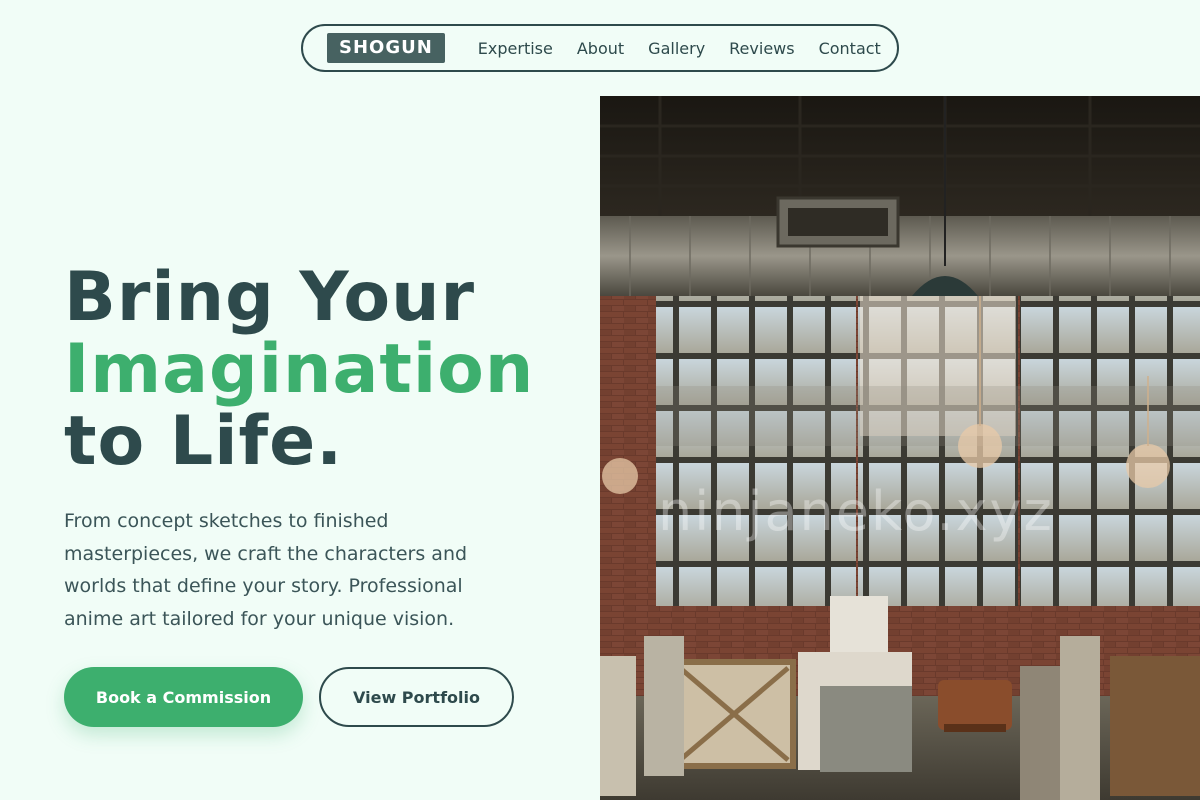 The height and width of the screenshot is (800, 1200). Describe the element at coordinates (676, 48) in the screenshot. I see `nav-link-gallery: Gallery` at that location.